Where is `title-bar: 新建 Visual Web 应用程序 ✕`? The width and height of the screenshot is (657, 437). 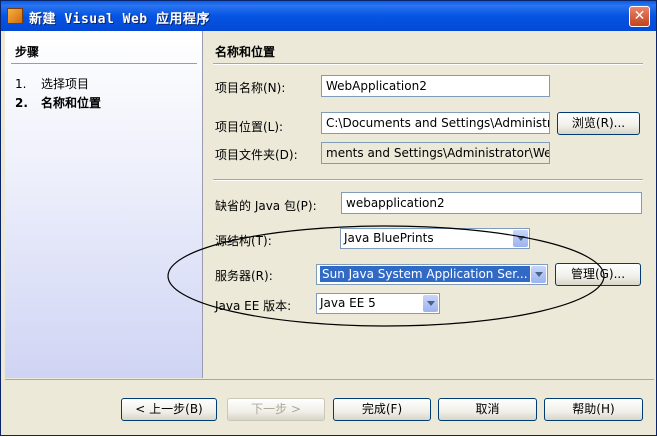 title-bar: 新建 Visual Web 应用程序 ✕ is located at coordinates (328, 16).